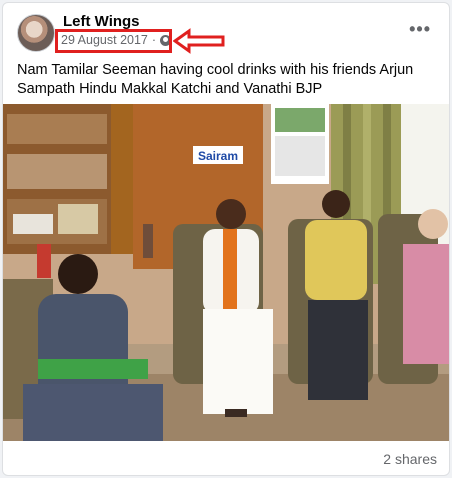 The height and width of the screenshot is (478, 452). I want to click on author-name: Left Wings, so click(101, 21).